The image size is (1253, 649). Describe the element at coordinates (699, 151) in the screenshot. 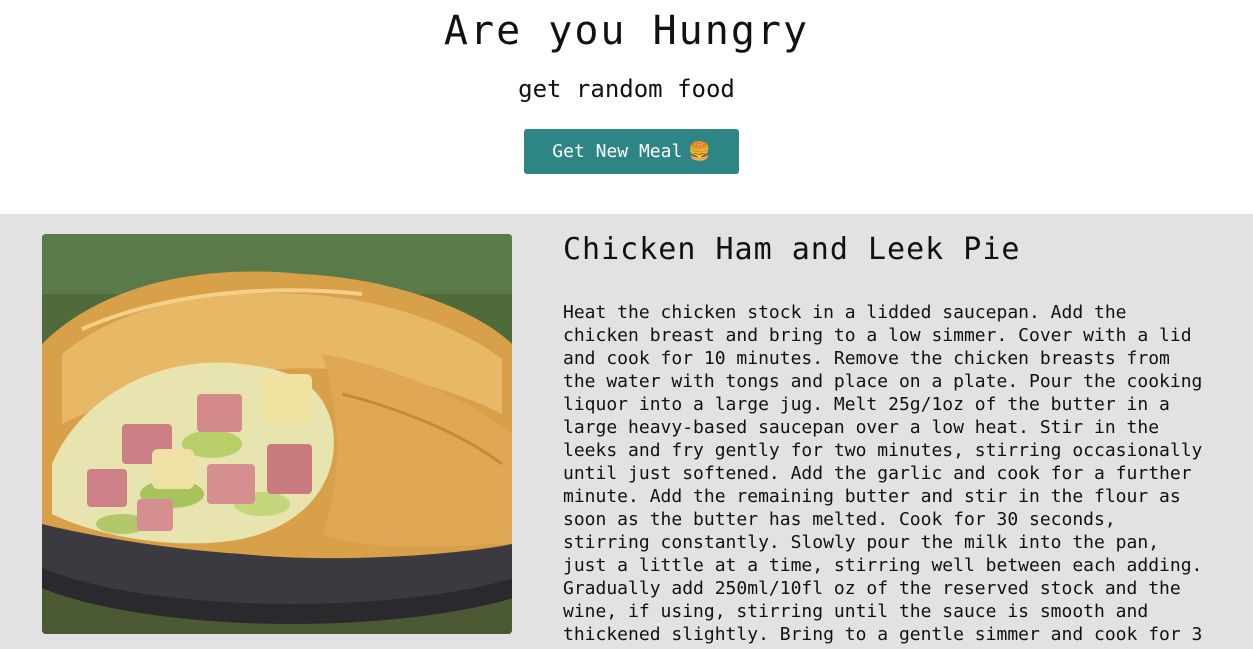

I see `burger-icon: 🍔` at that location.